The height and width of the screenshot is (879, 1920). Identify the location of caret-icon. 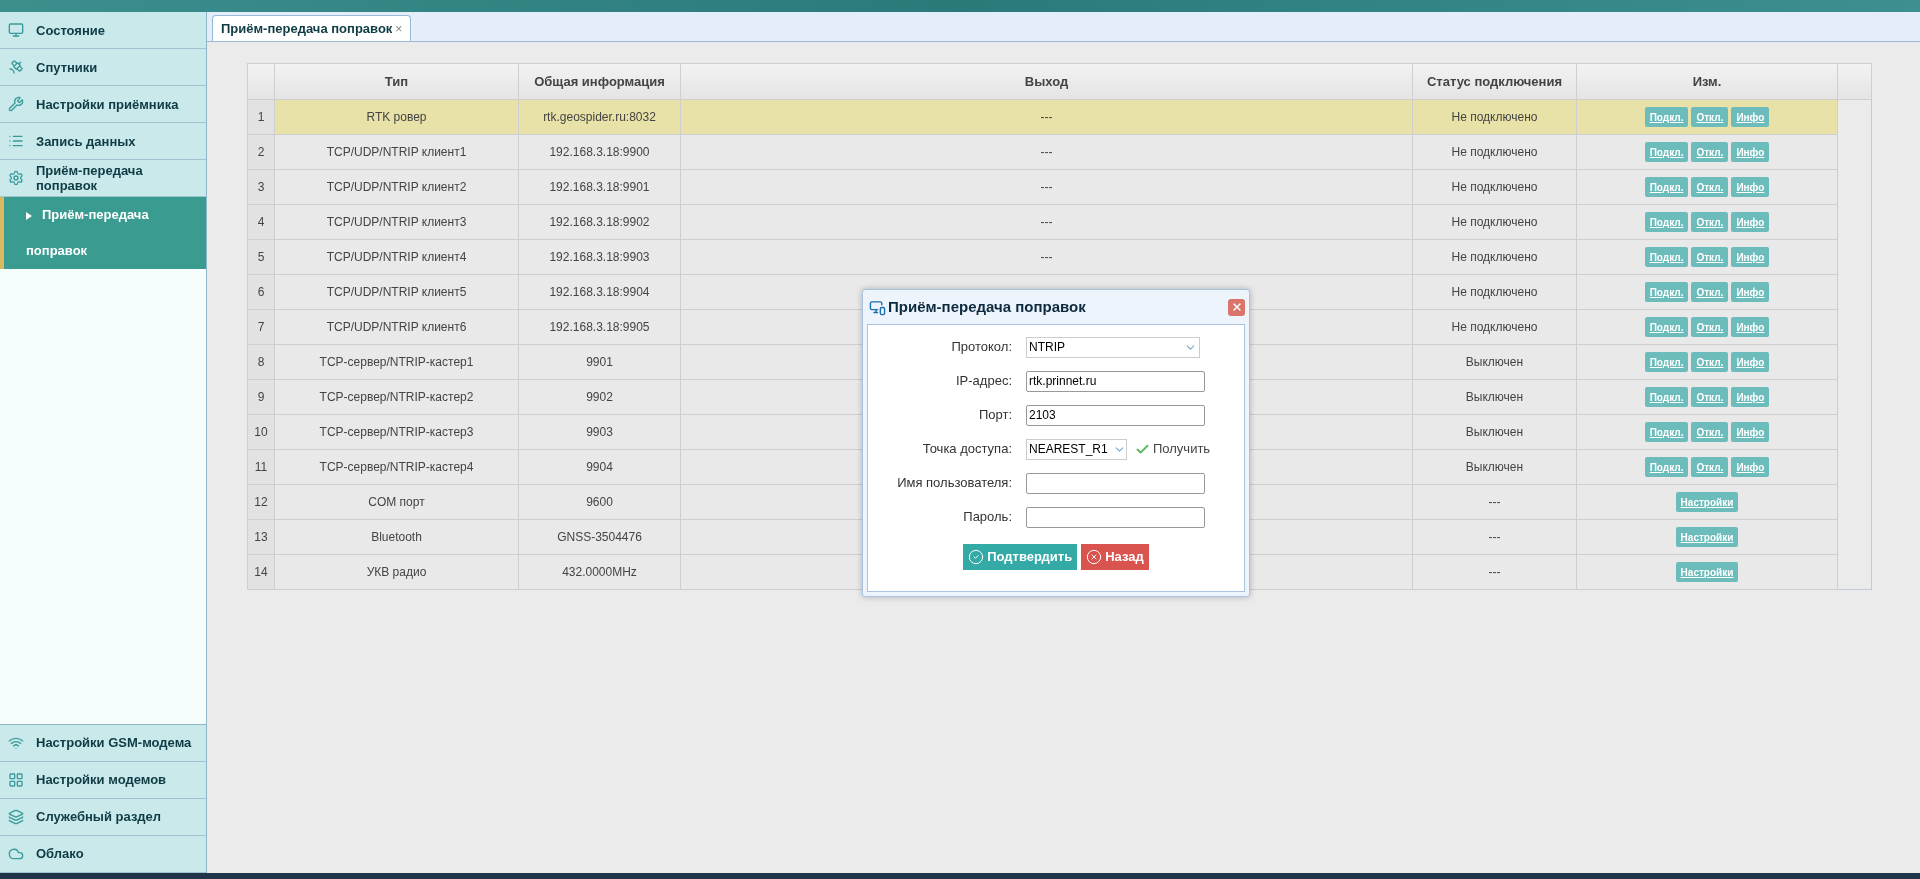
(29, 215).